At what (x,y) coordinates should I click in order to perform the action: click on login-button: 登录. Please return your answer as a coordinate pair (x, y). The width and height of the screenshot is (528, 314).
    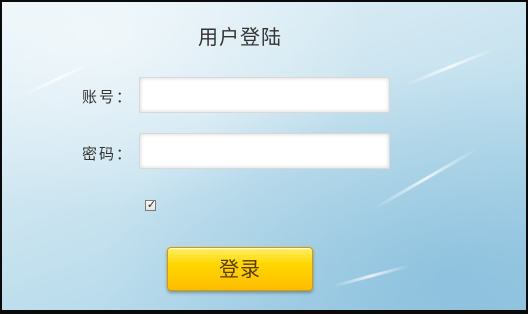
    Looking at the image, I should click on (240, 269).